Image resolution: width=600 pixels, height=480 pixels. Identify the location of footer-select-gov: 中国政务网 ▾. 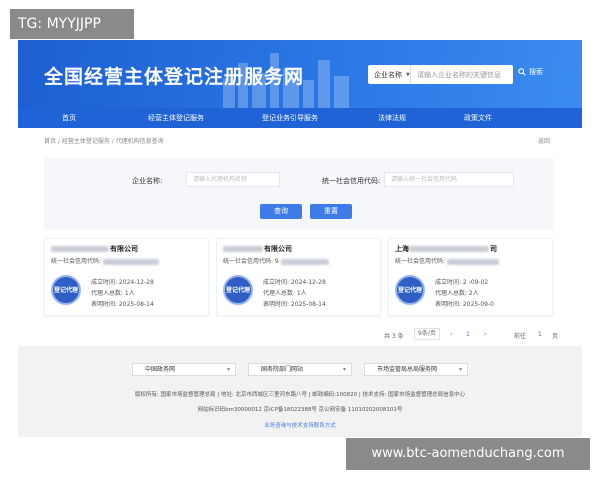
(184, 369).